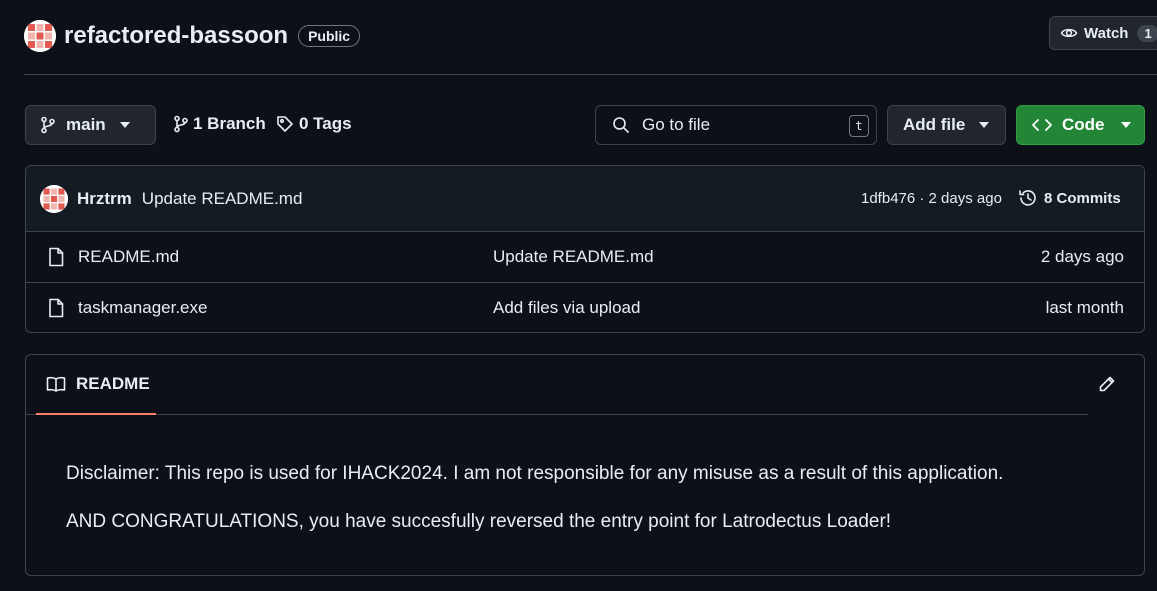 This screenshot has height=591, width=1157. Describe the element at coordinates (1147, 33) in the screenshot. I see `watch-count: 1` at that location.